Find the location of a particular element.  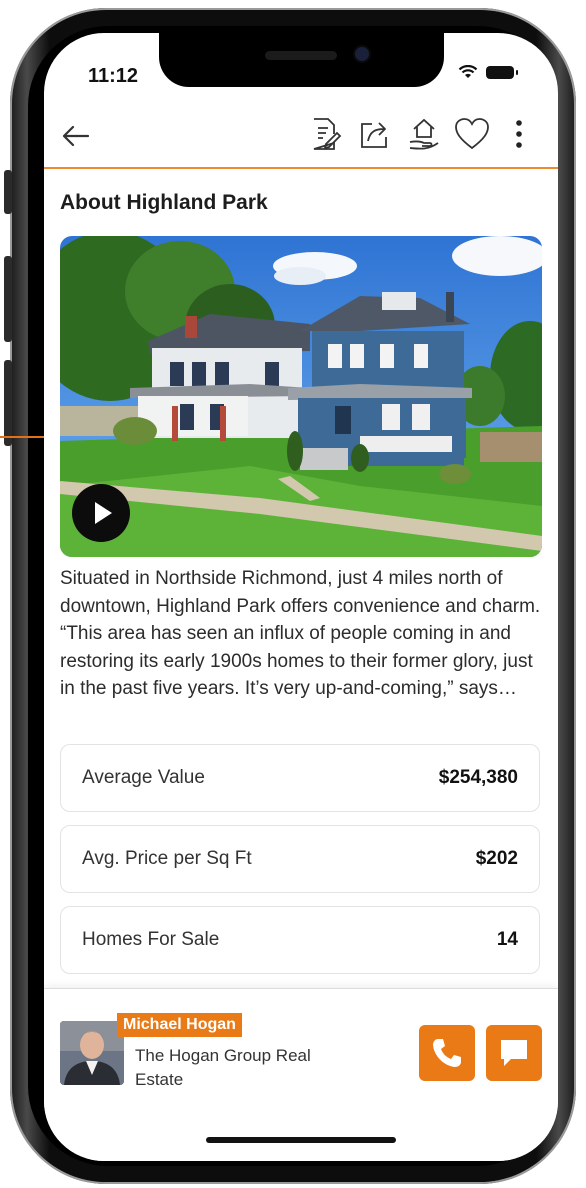

front-camera is located at coordinates (362, 54).